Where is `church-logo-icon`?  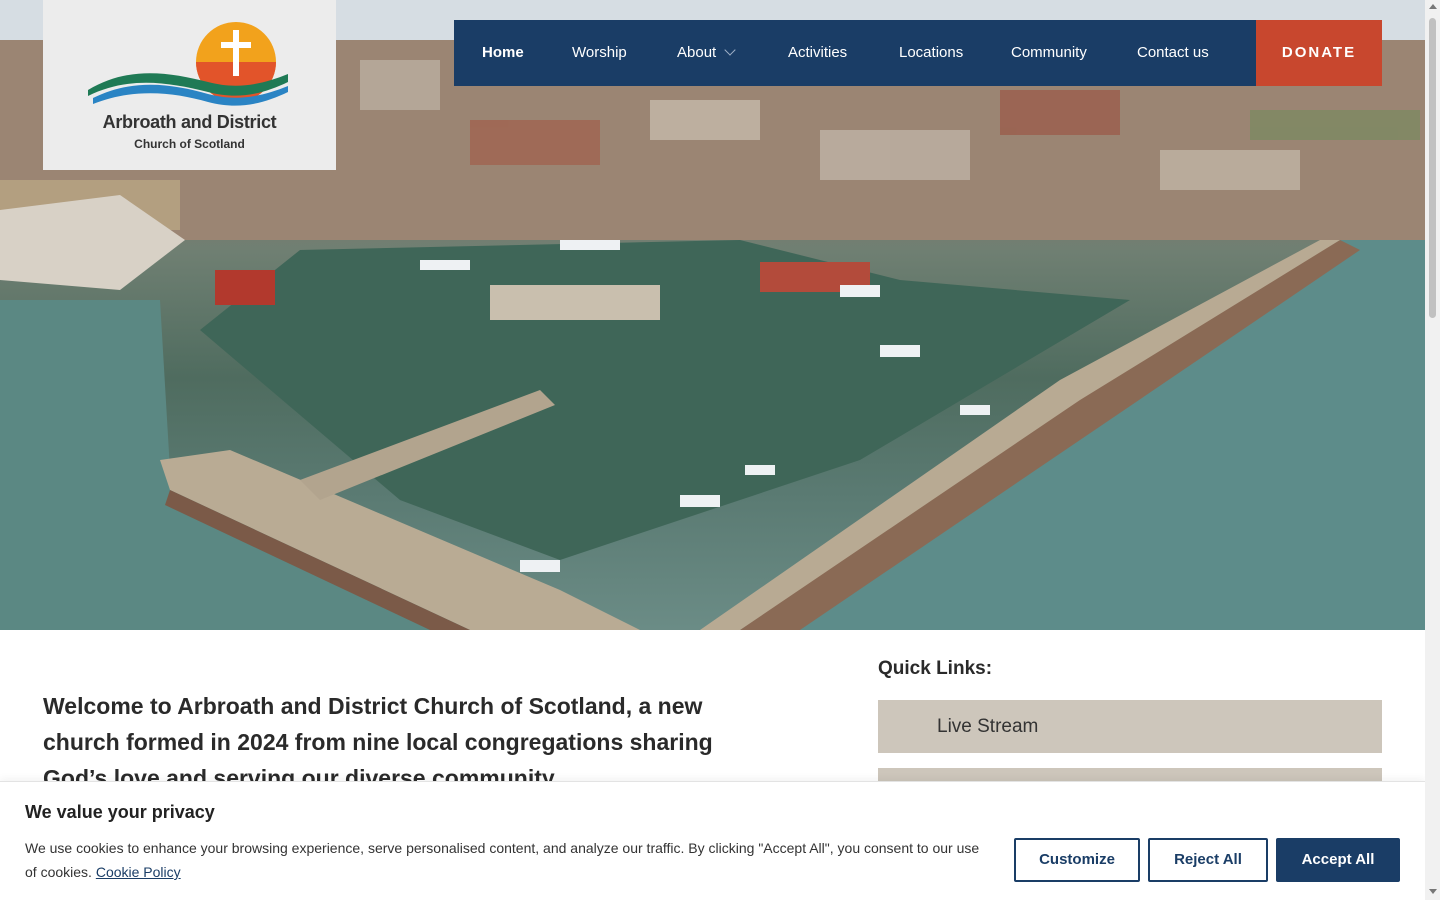 church-logo-icon is located at coordinates (188, 64).